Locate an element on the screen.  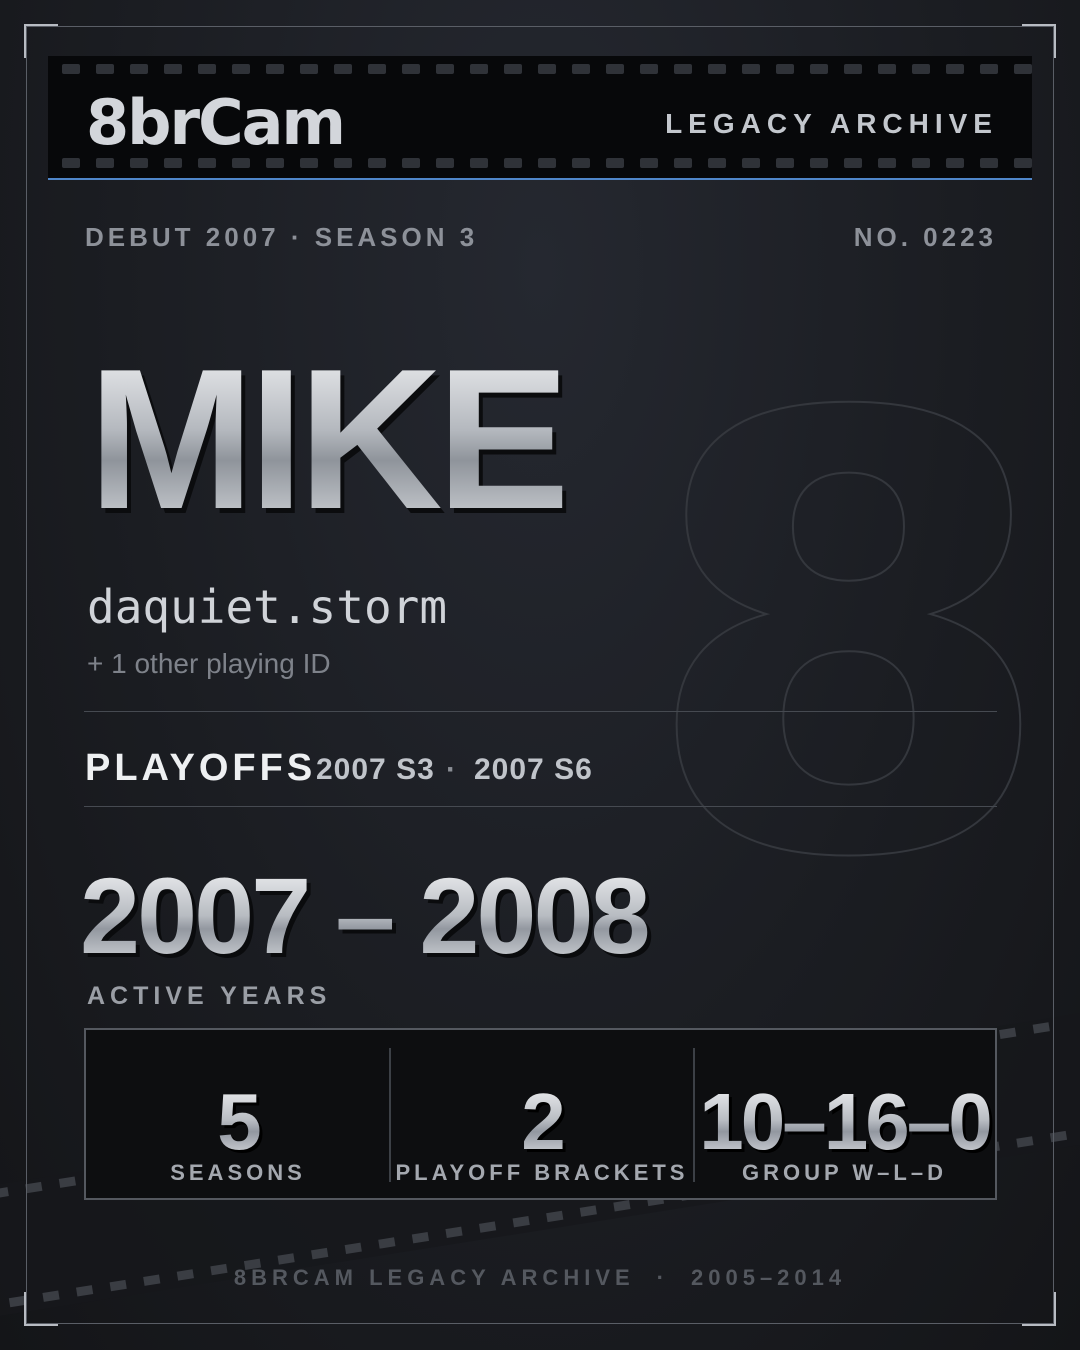
sprocket-row-bottom is located at coordinates (547, 163).